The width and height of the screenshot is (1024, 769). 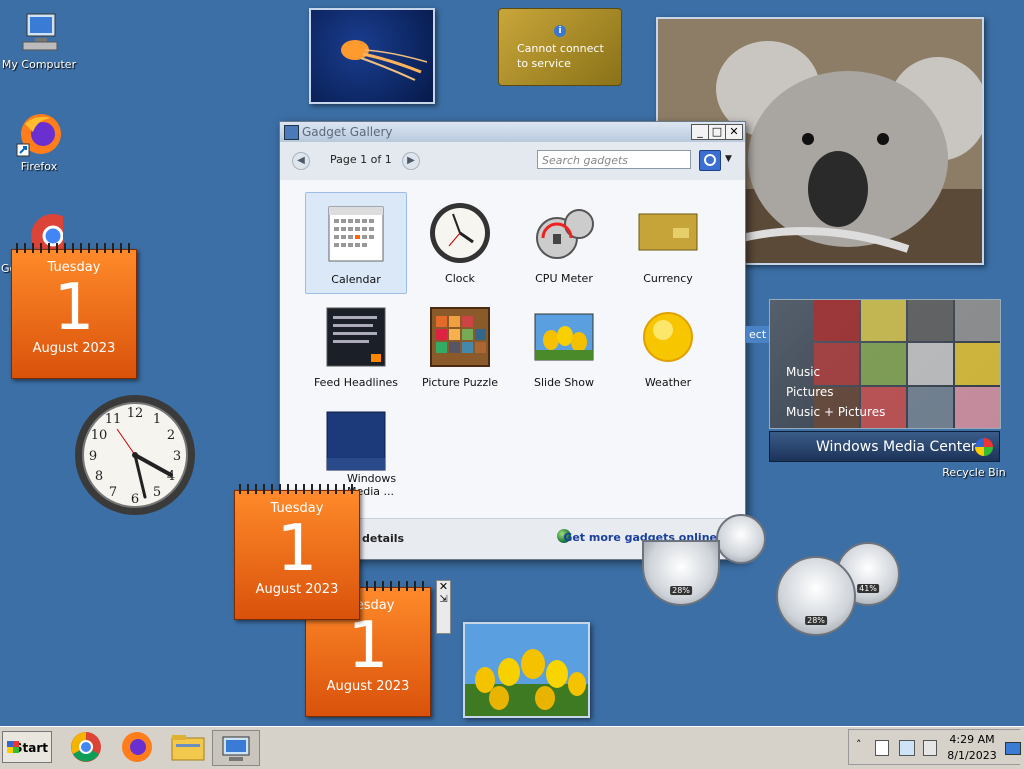 What do you see at coordinates (113, 492) in the screenshot?
I see `svg-text: 7` at bounding box center [113, 492].